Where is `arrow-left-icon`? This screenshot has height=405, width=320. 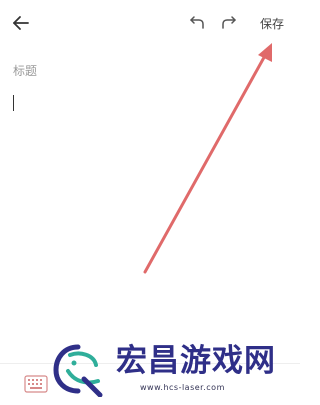
arrow-left-icon is located at coordinates (21, 23).